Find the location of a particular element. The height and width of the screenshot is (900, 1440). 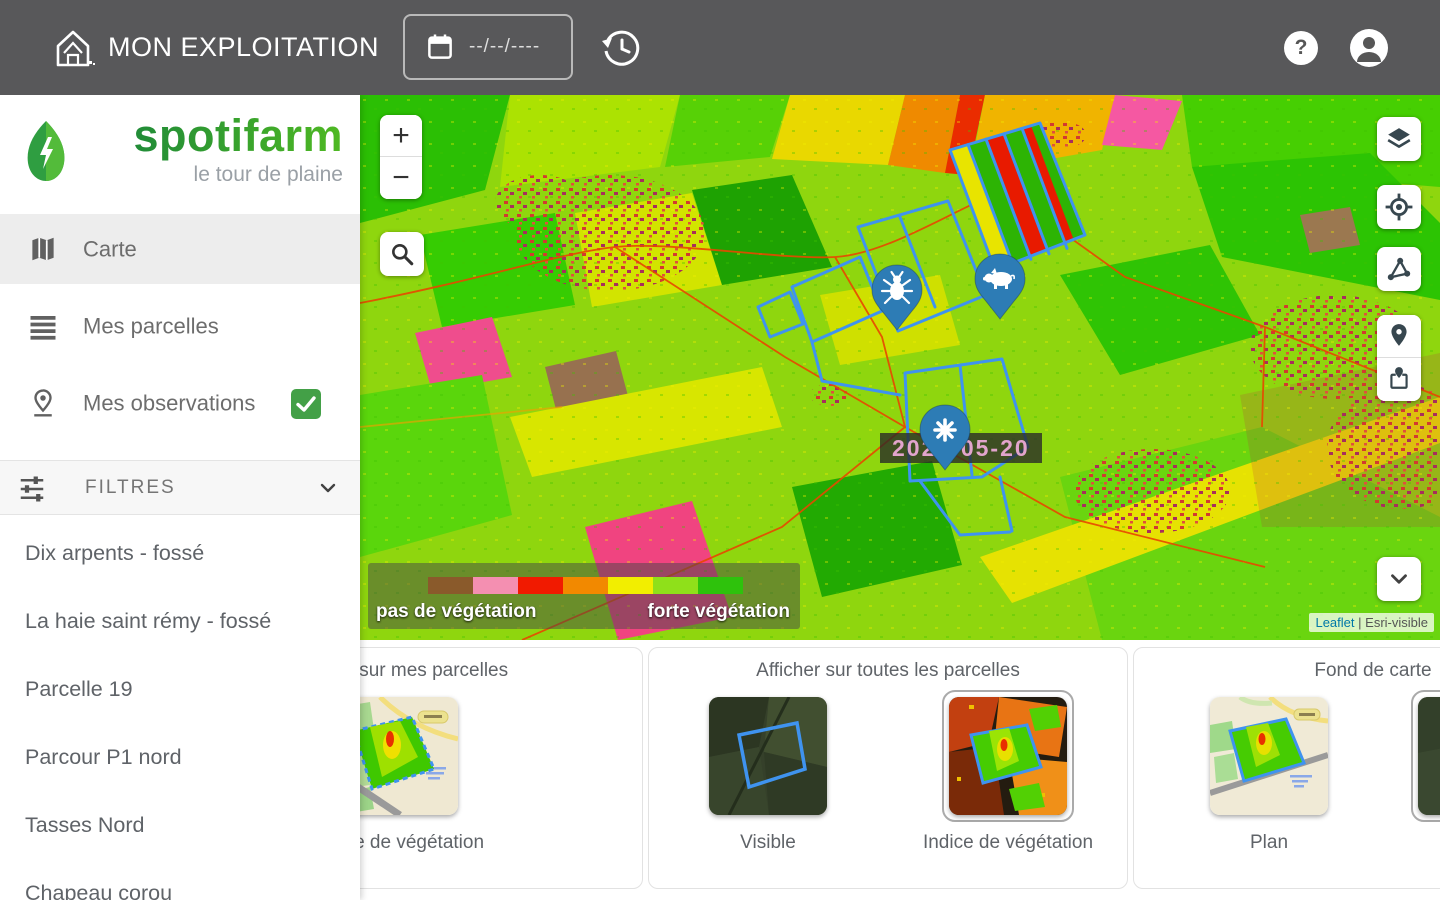

history-button is located at coordinates (621, 48).